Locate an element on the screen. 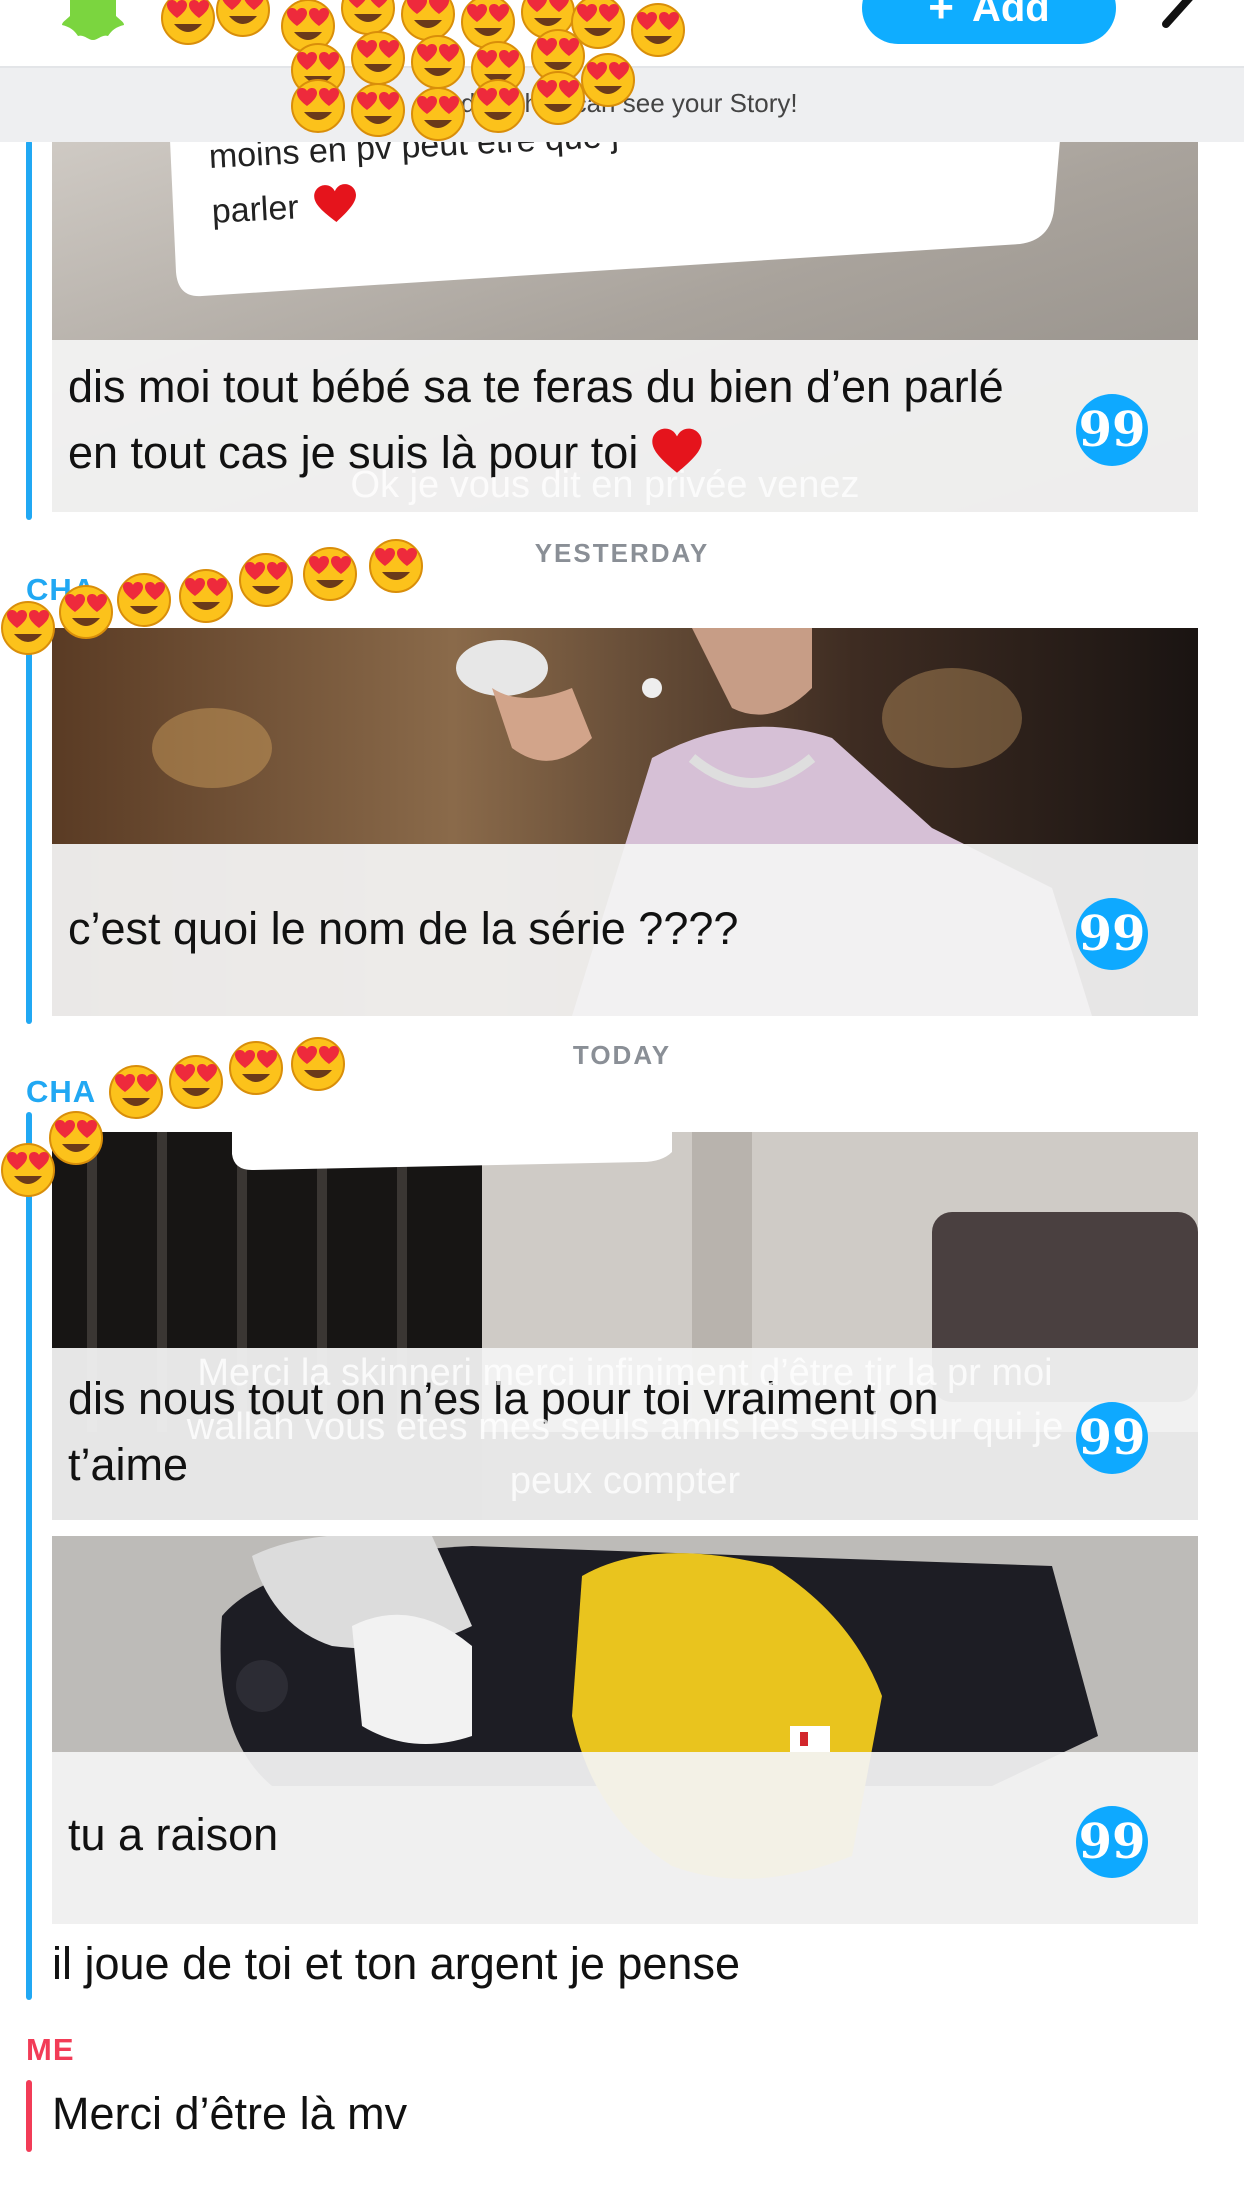 This screenshot has width=1244, height=2208. caption-panel: c’est quoi le nom de la série ???? 99 is located at coordinates (625, 930).